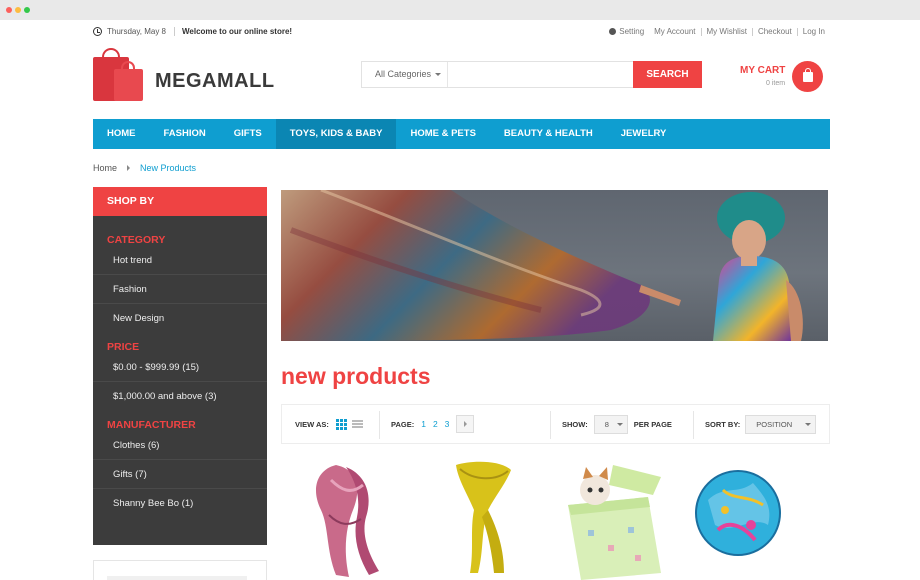 This screenshot has width=920, height=580. What do you see at coordinates (136, 240) in the screenshot?
I see `category-heading: CATEGORY` at bounding box center [136, 240].